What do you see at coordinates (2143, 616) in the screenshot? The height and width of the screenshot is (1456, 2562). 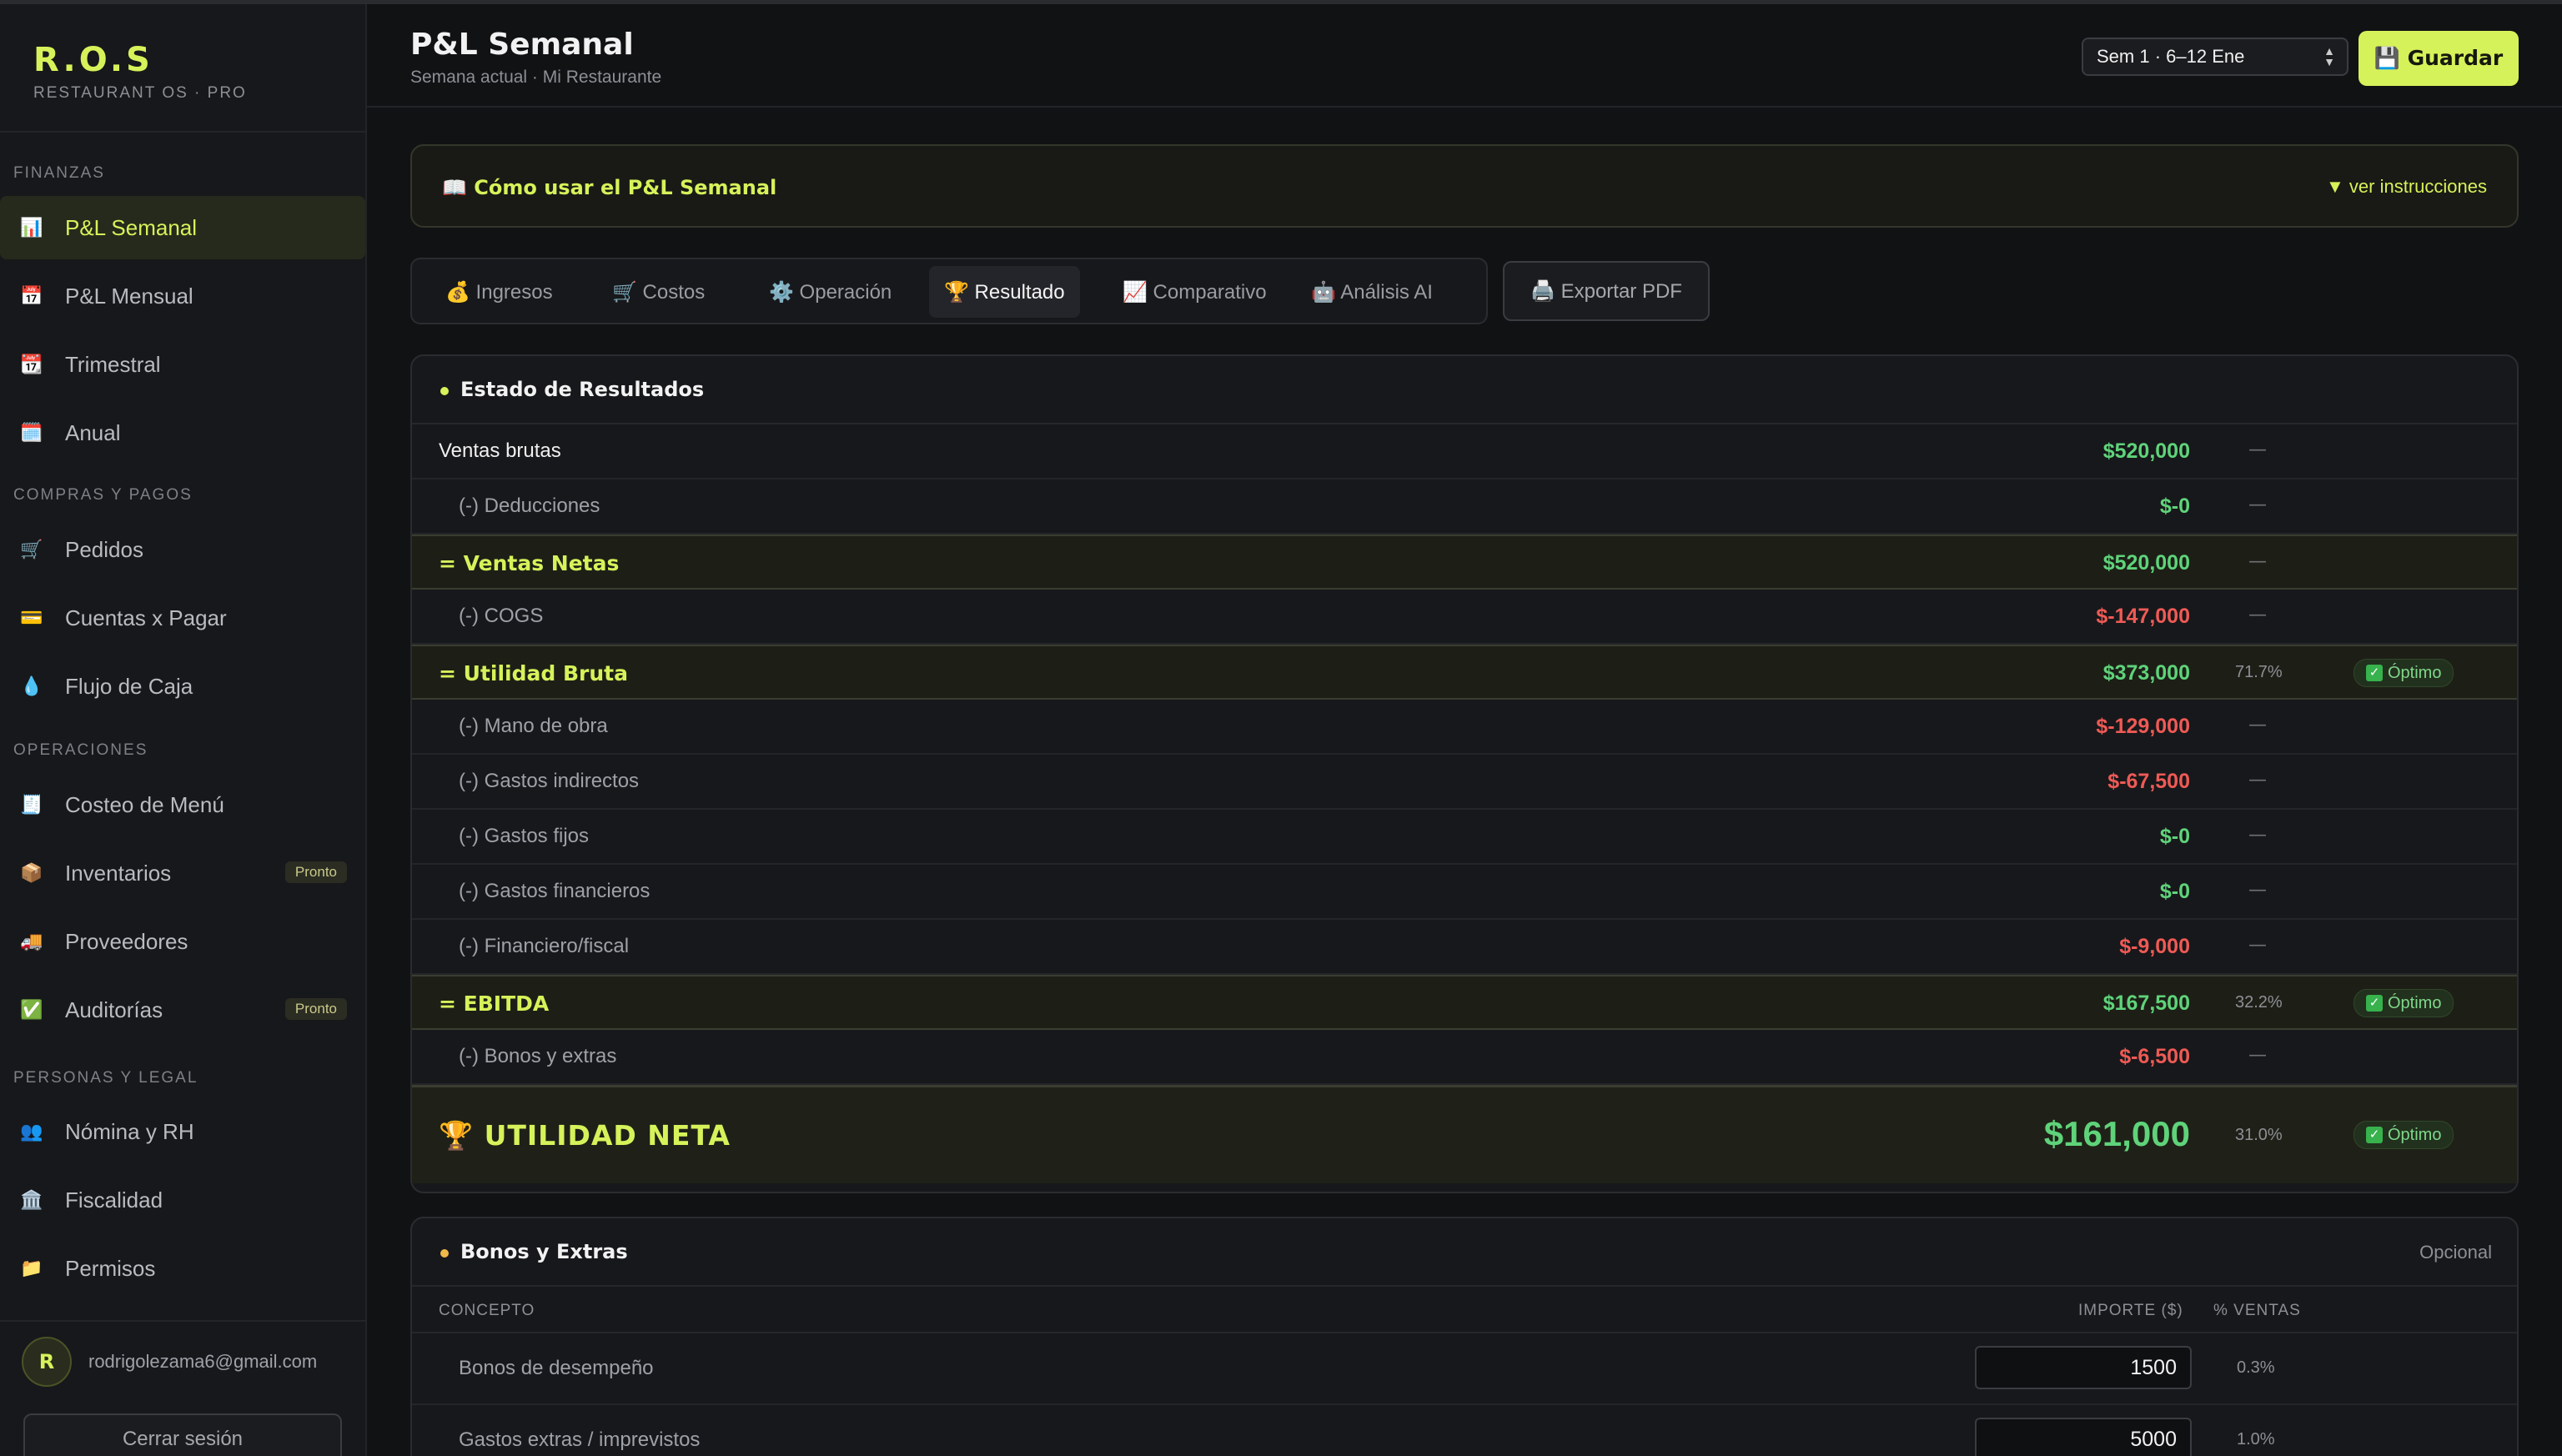 I see `row-amount: $-147,000` at bounding box center [2143, 616].